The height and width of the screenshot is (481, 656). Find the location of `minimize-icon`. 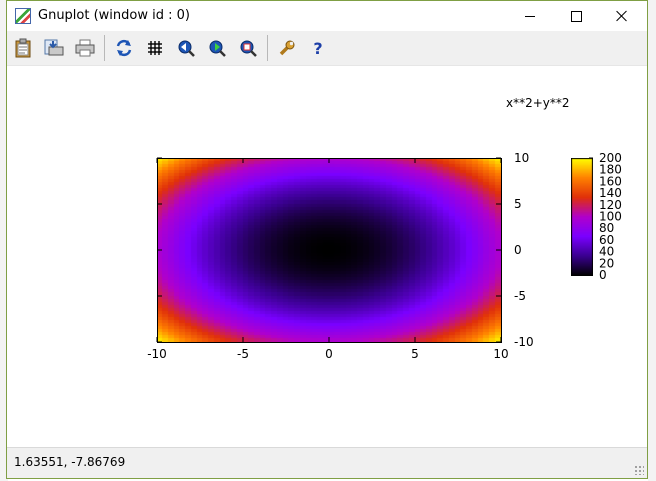

minimize-icon is located at coordinates (530, 16).